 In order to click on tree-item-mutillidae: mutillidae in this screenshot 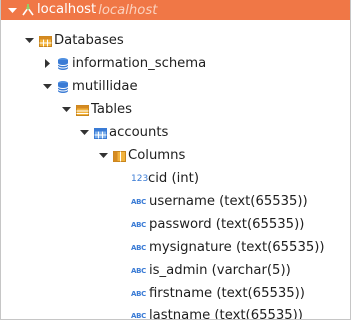, I will do `click(175, 86)`.